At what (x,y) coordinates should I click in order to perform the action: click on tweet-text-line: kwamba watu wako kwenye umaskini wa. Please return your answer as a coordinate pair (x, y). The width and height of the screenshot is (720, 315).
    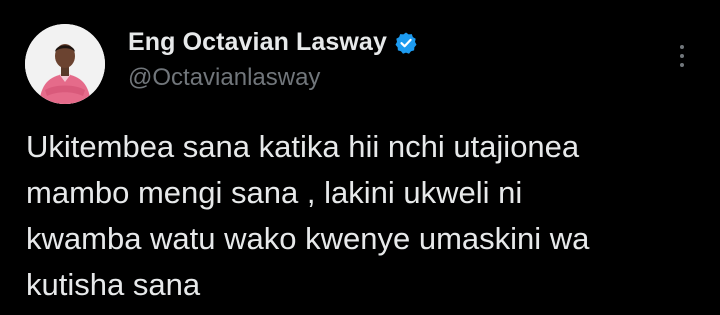
    Looking at the image, I should click on (308, 238).